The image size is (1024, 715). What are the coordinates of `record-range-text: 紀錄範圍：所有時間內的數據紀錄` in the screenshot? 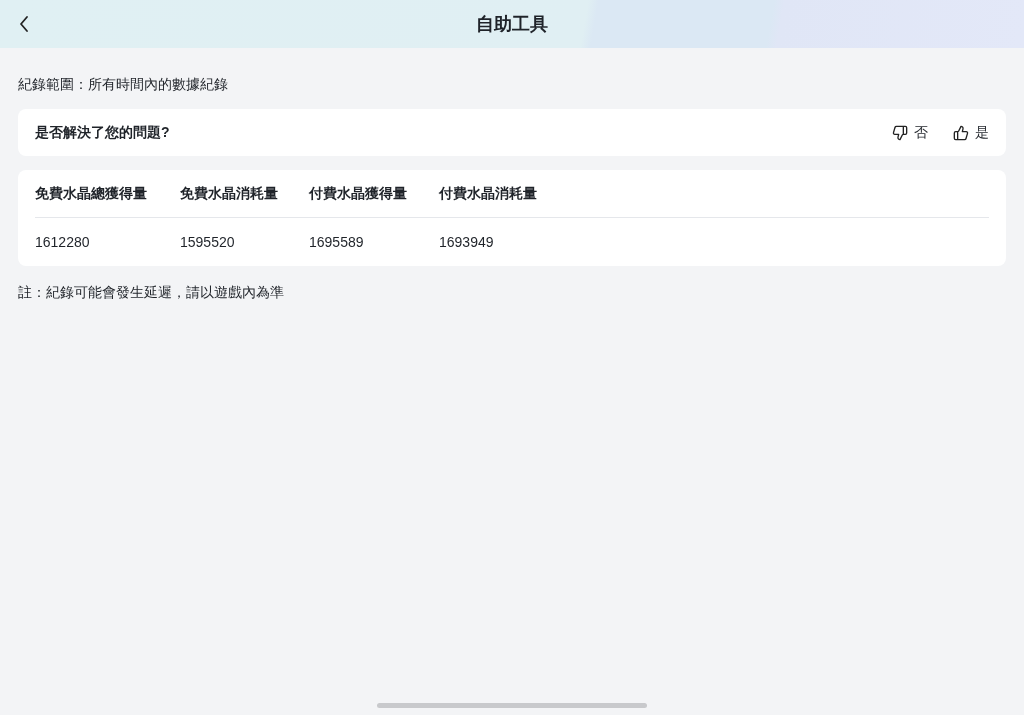 It's located at (123, 84).